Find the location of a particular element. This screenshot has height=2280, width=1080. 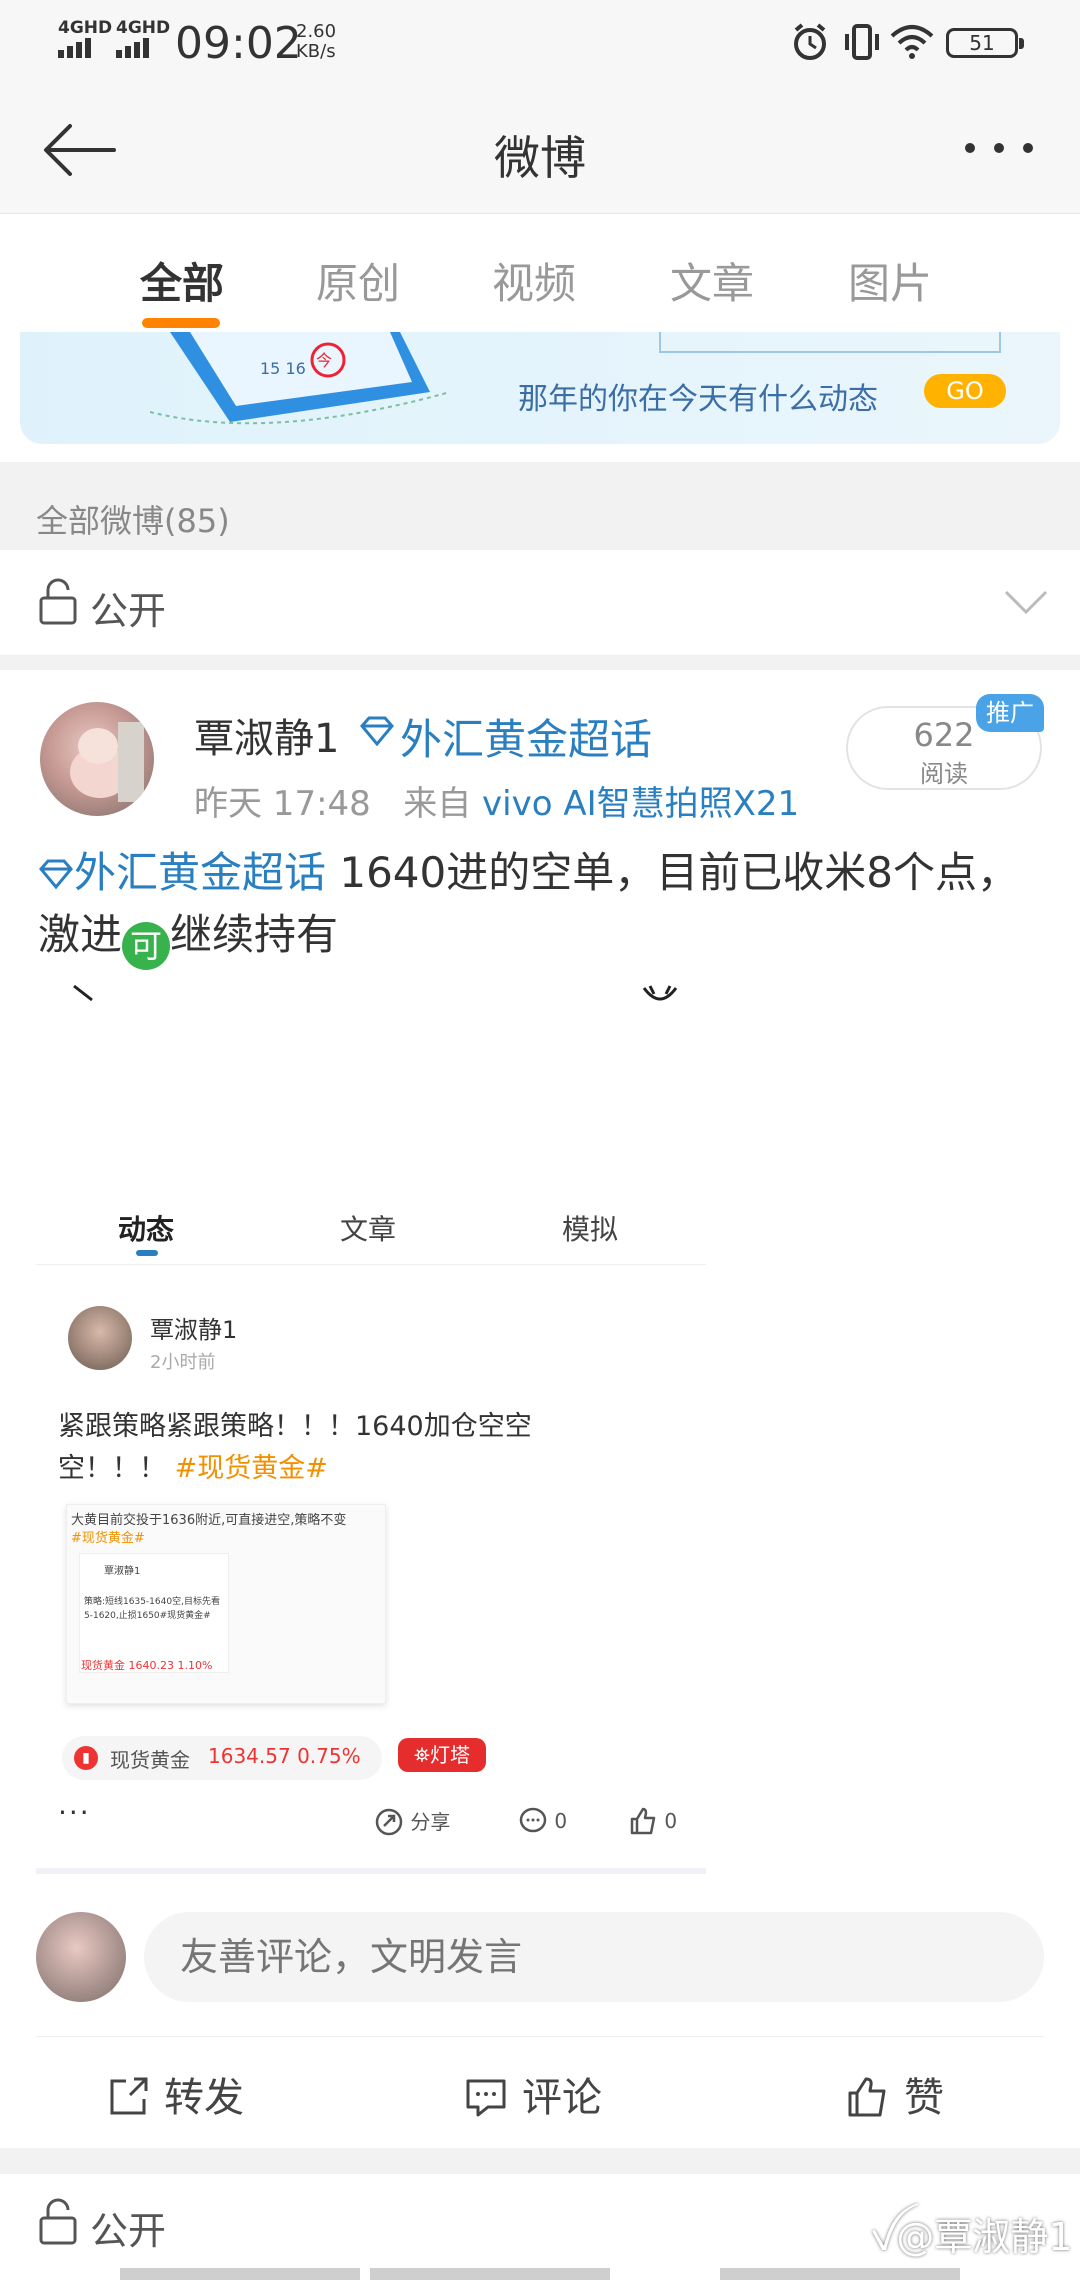

like-button: 赞 is located at coordinates (895, 2094).